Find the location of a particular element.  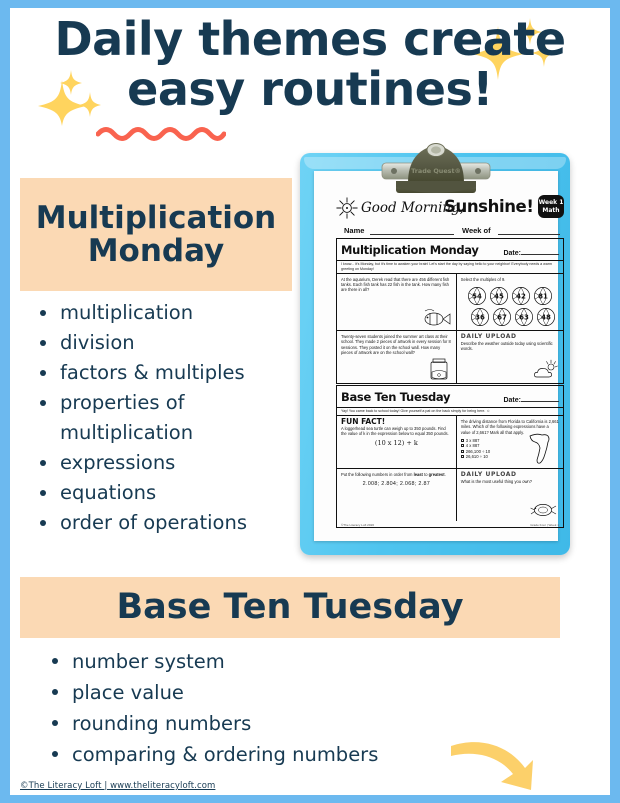

fun-fact-expression: (10 x 12) + k is located at coordinates (396, 443).